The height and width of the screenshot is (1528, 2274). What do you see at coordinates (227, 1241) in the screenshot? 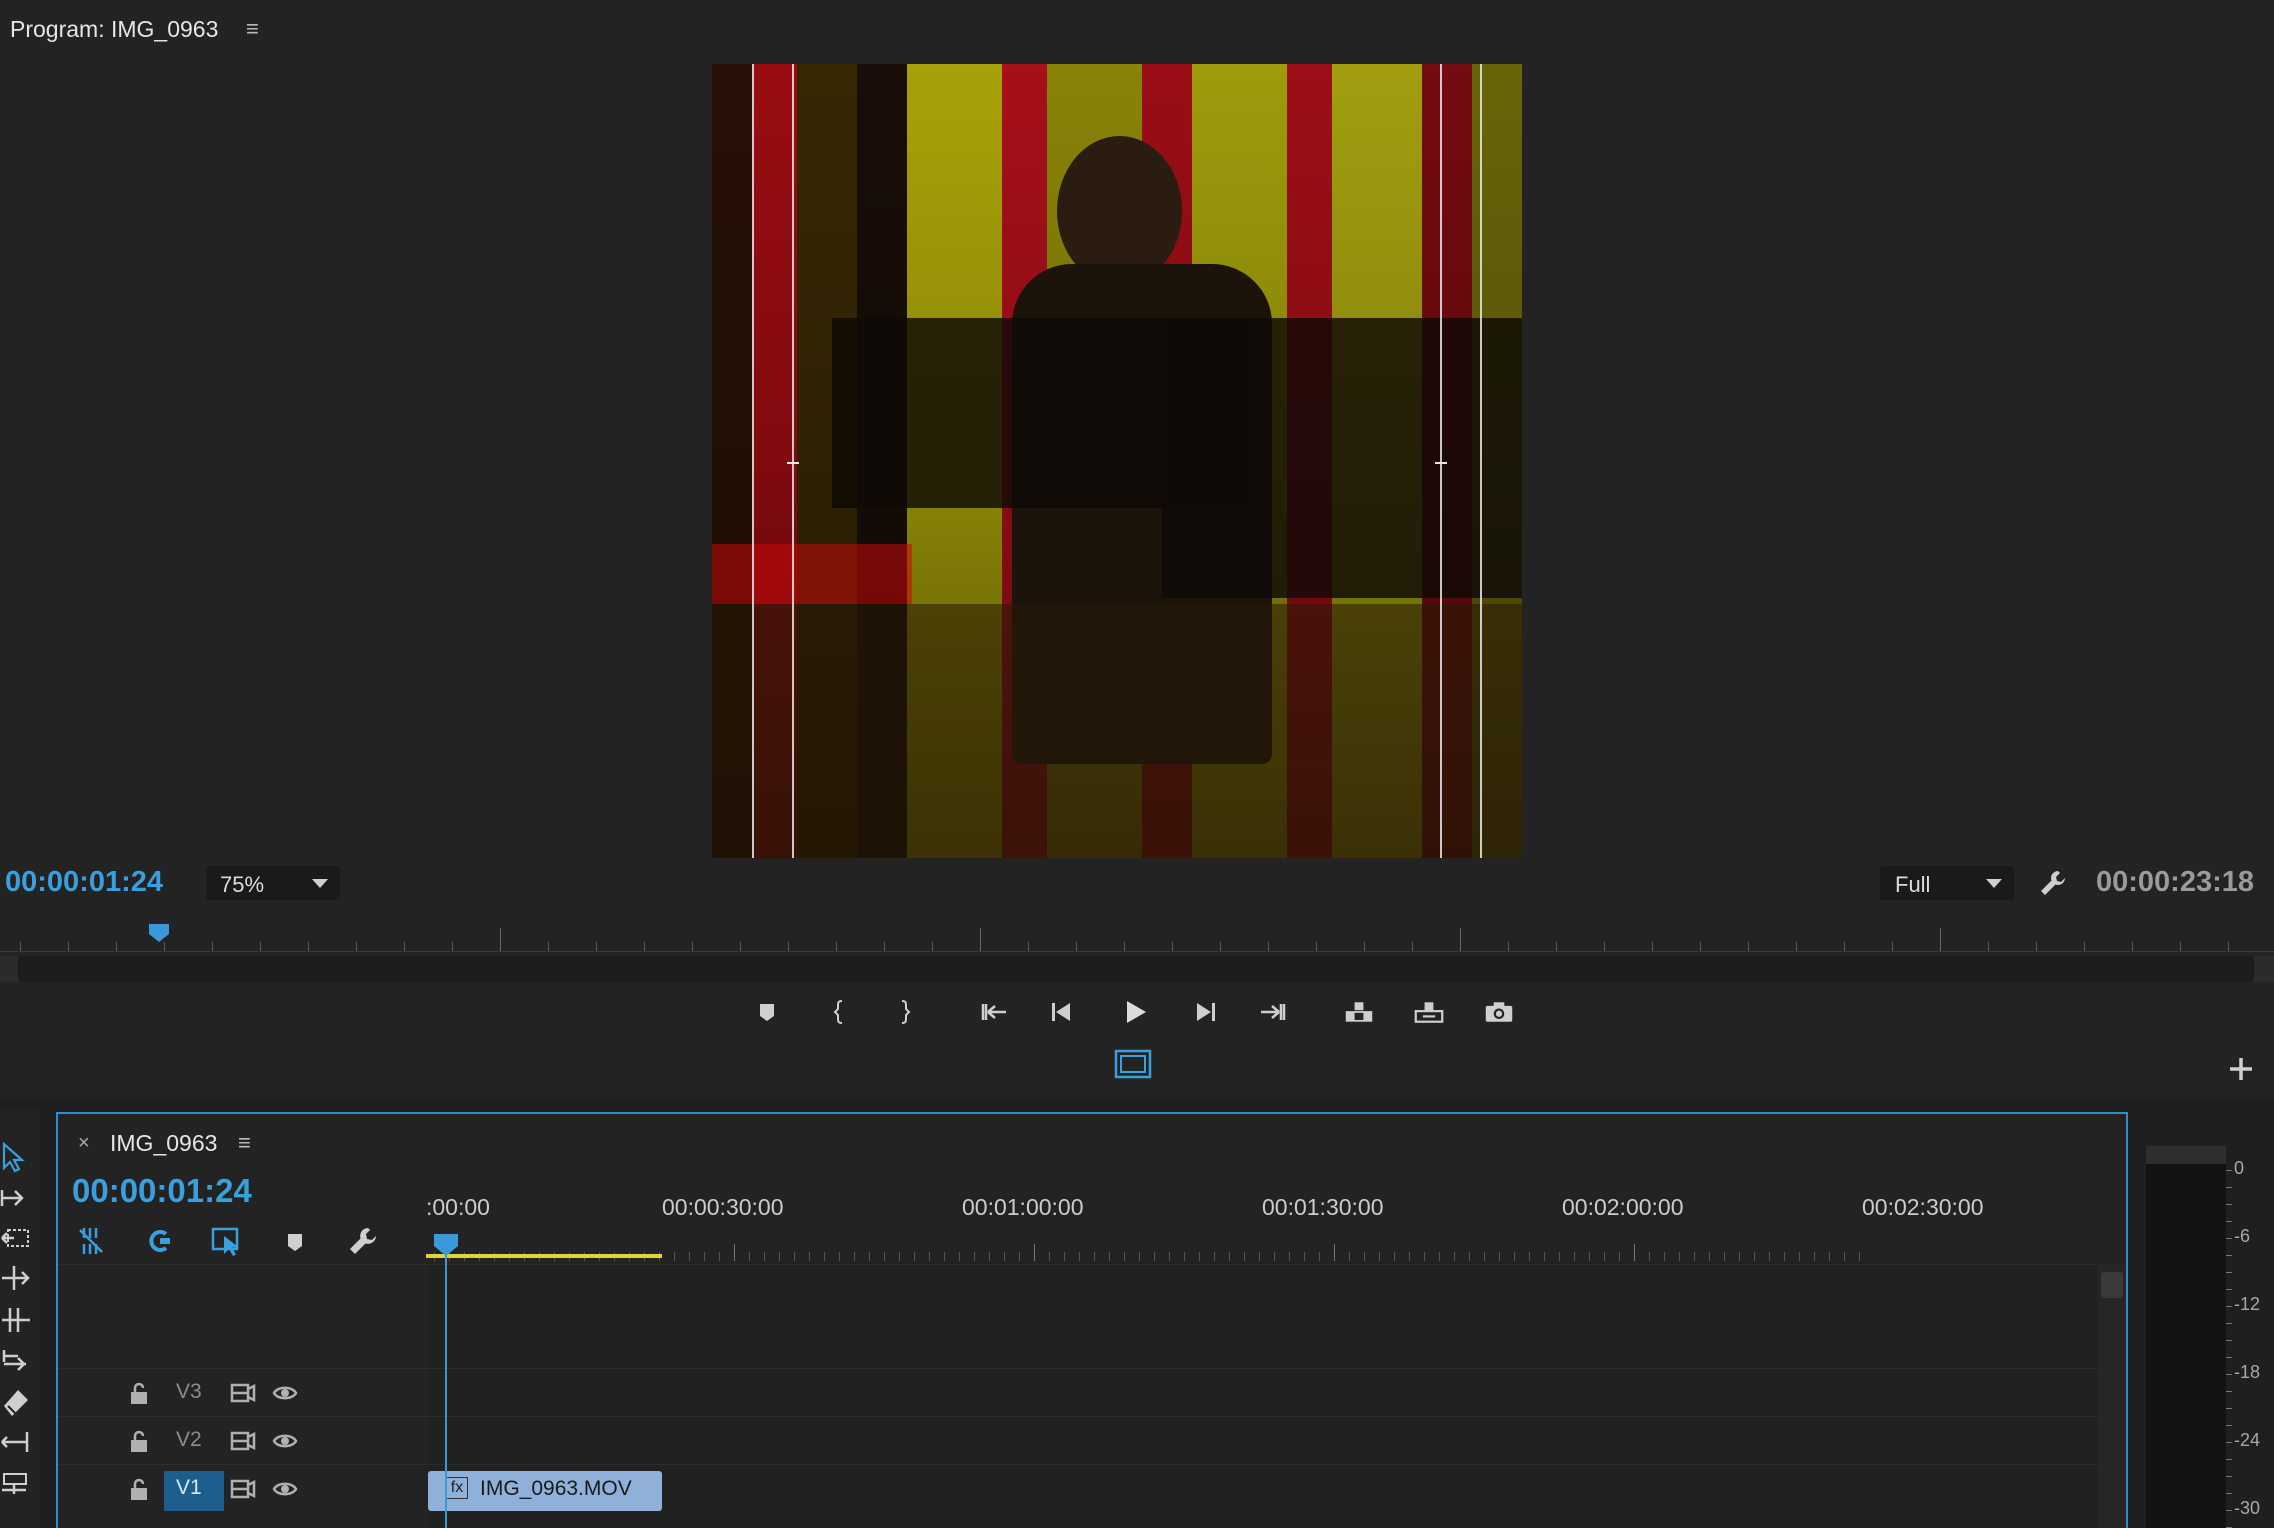
I see `insert-overwrite-icon` at bounding box center [227, 1241].